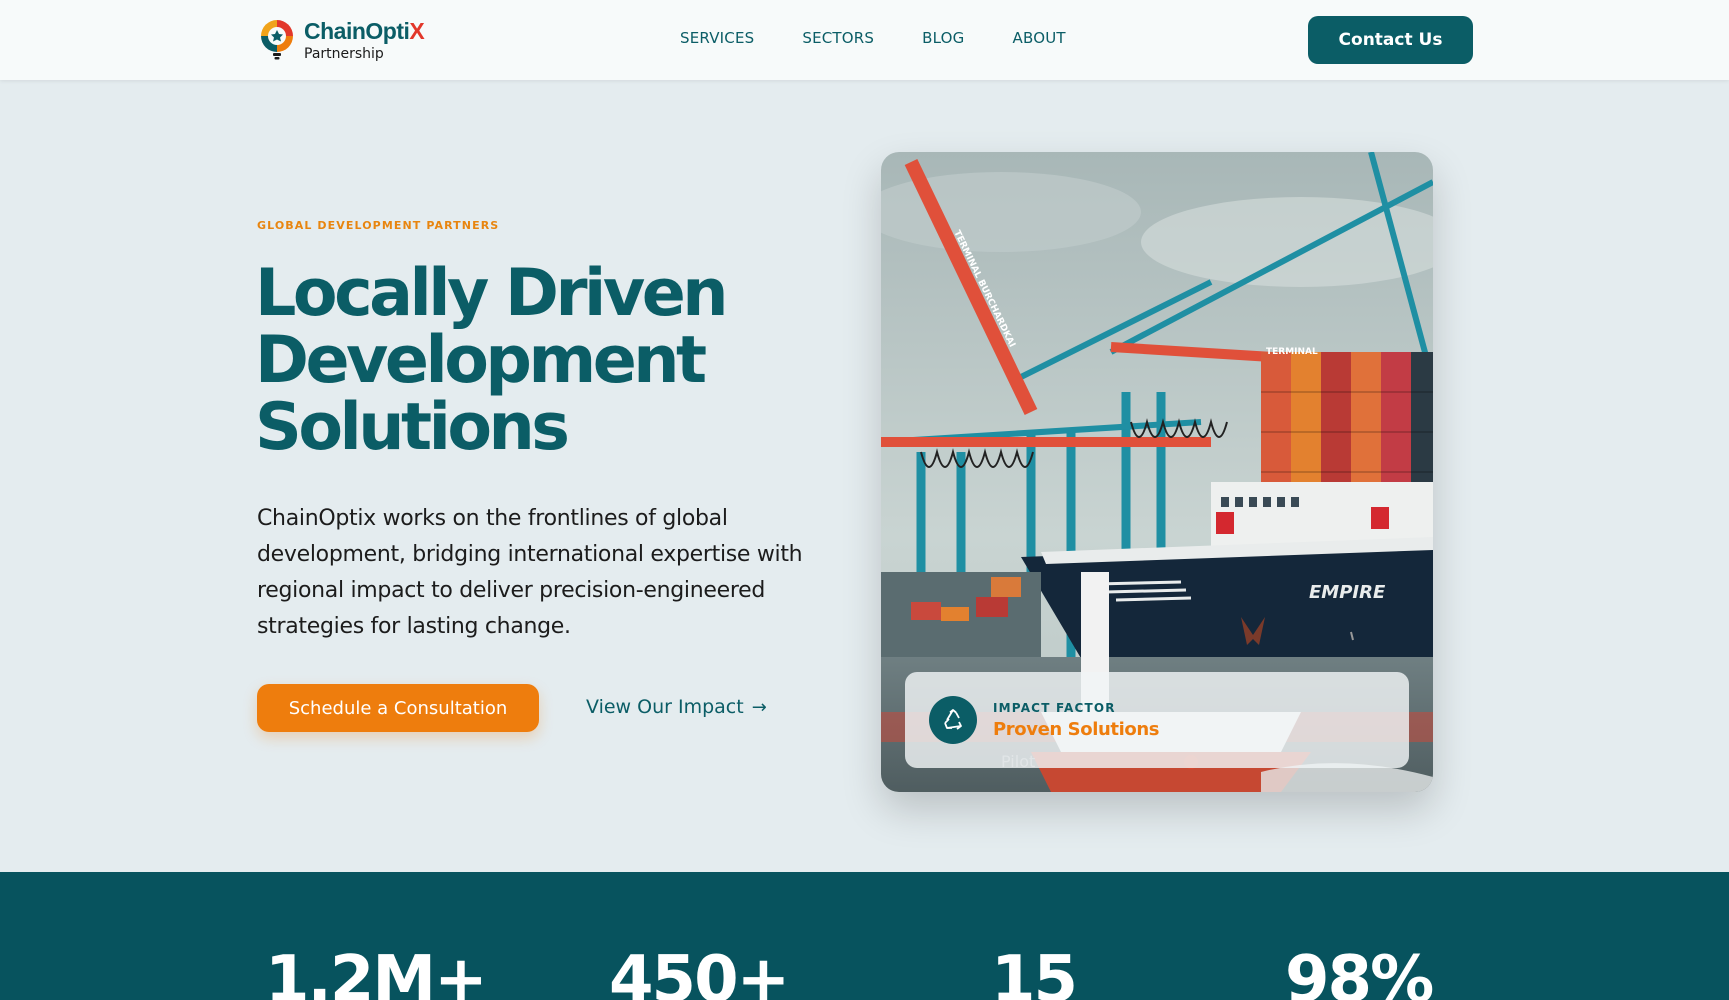 The image size is (1729, 1000). I want to click on nav-blog: Blog, so click(943, 38).